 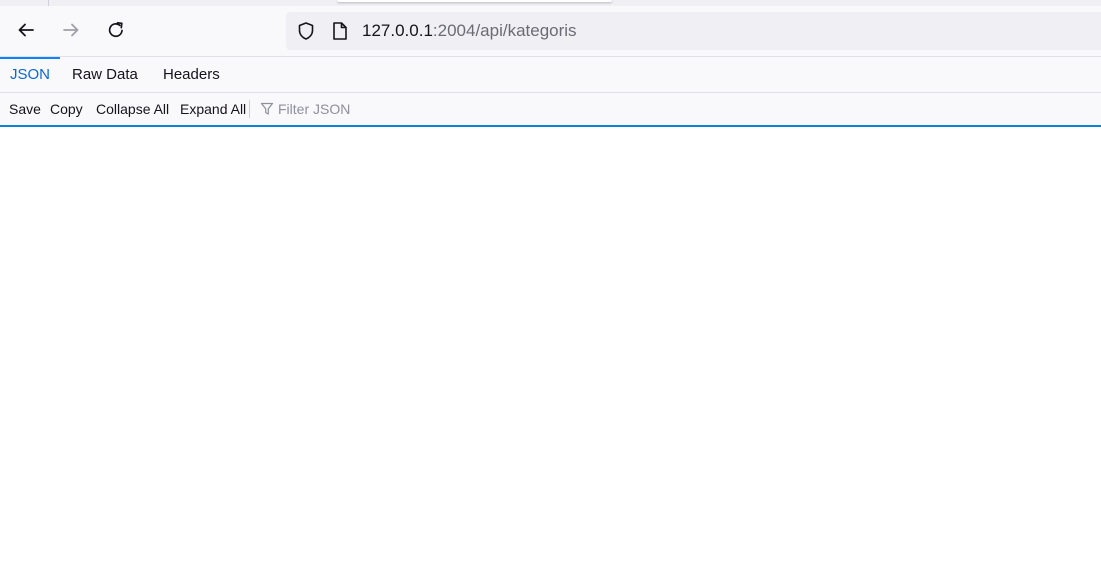 I want to click on arrow-left-icon, so click(x=26, y=30).